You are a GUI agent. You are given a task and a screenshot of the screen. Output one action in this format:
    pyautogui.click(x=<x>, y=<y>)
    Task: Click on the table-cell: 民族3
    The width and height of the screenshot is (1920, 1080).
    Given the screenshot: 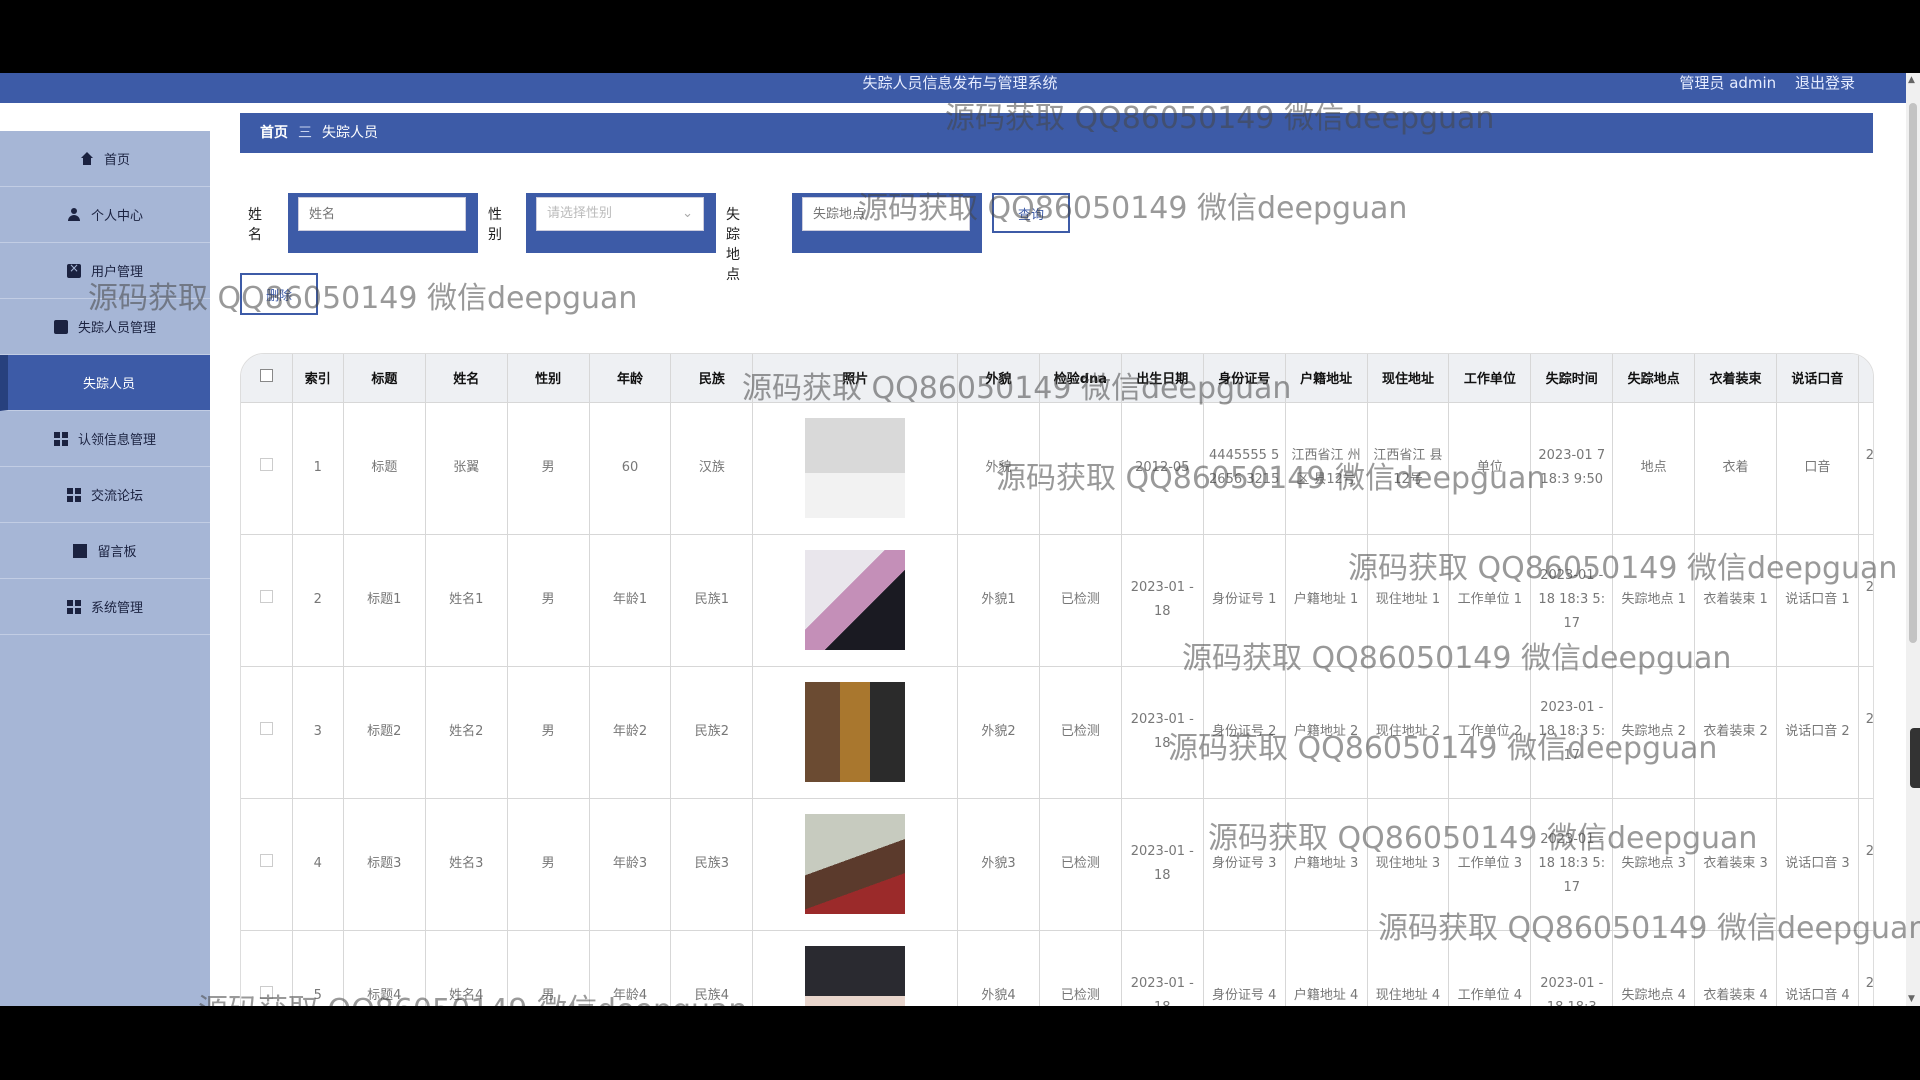 What is the action you would take?
    pyautogui.click(x=712, y=864)
    